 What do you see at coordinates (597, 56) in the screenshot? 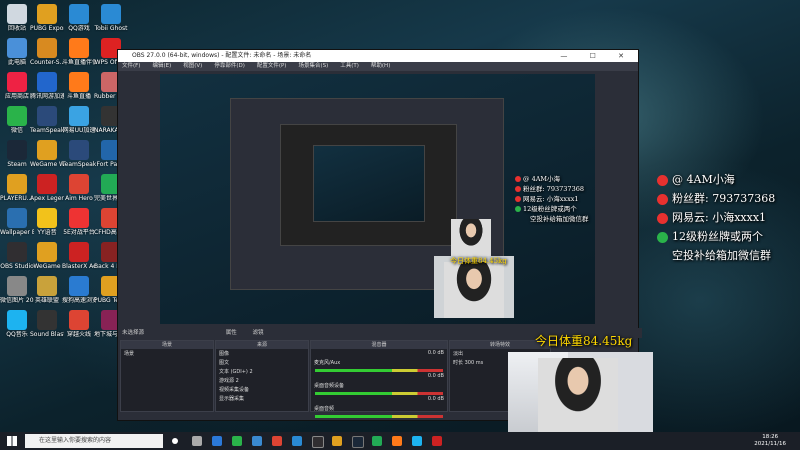
I see `window-controls: — ☐ ✕` at bounding box center [597, 56].